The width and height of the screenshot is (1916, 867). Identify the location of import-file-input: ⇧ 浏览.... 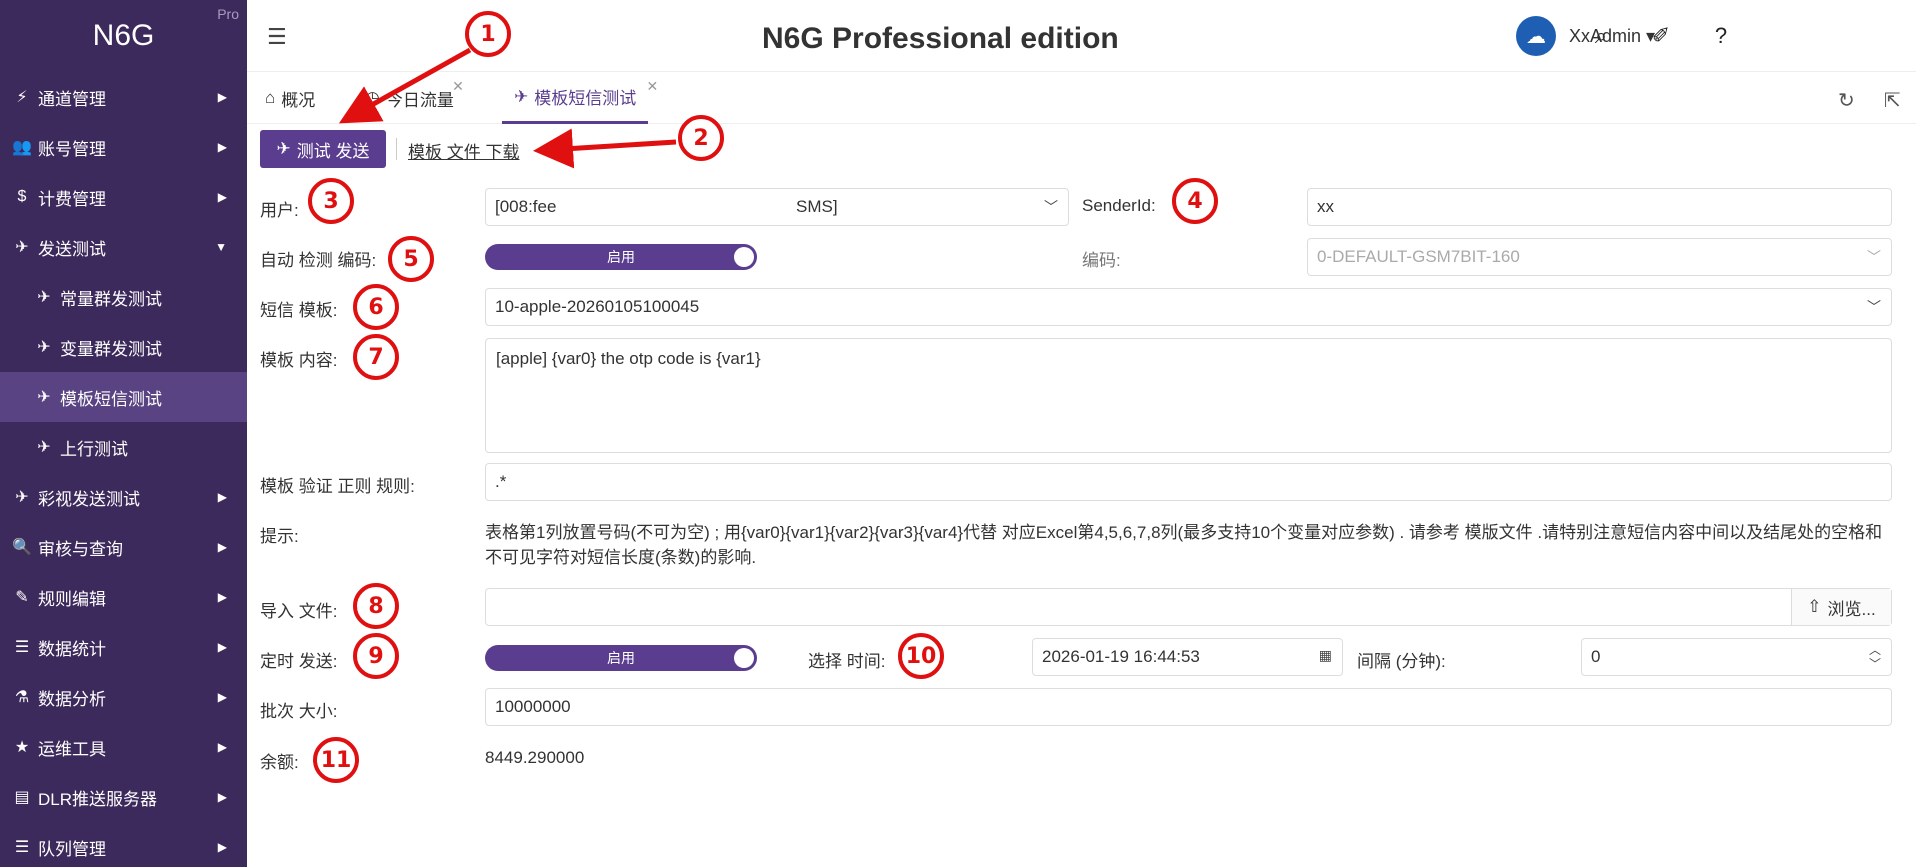
(1188, 607).